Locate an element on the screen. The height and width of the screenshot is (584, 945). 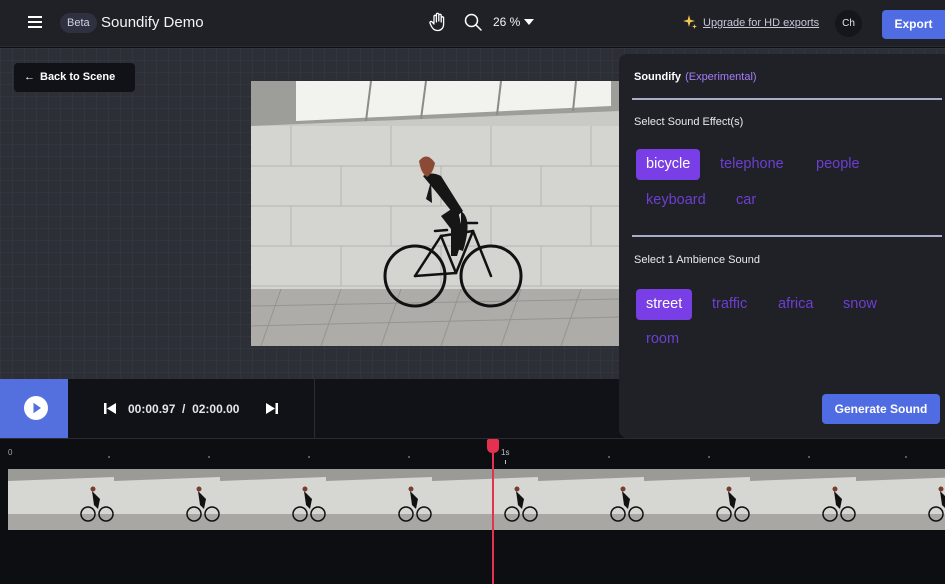
chip-keyboard: keyboard is located at coordinates (676, 200).